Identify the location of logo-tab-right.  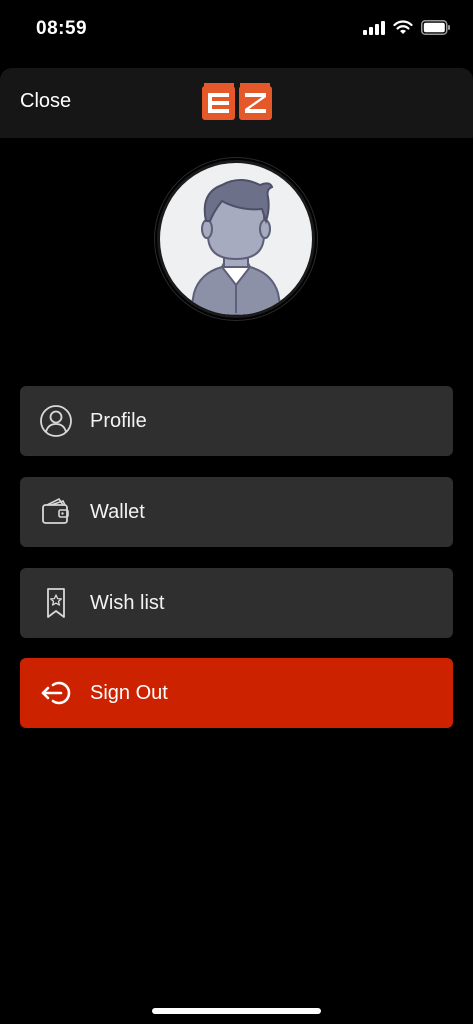
(255, 85).